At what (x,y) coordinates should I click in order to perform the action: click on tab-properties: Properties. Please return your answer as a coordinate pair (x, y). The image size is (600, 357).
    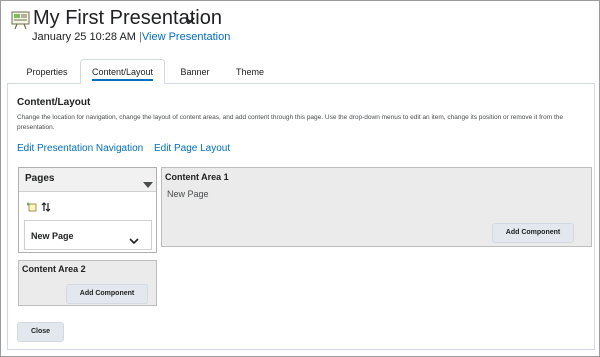
    Looking at the image, I should click on (47, 72).